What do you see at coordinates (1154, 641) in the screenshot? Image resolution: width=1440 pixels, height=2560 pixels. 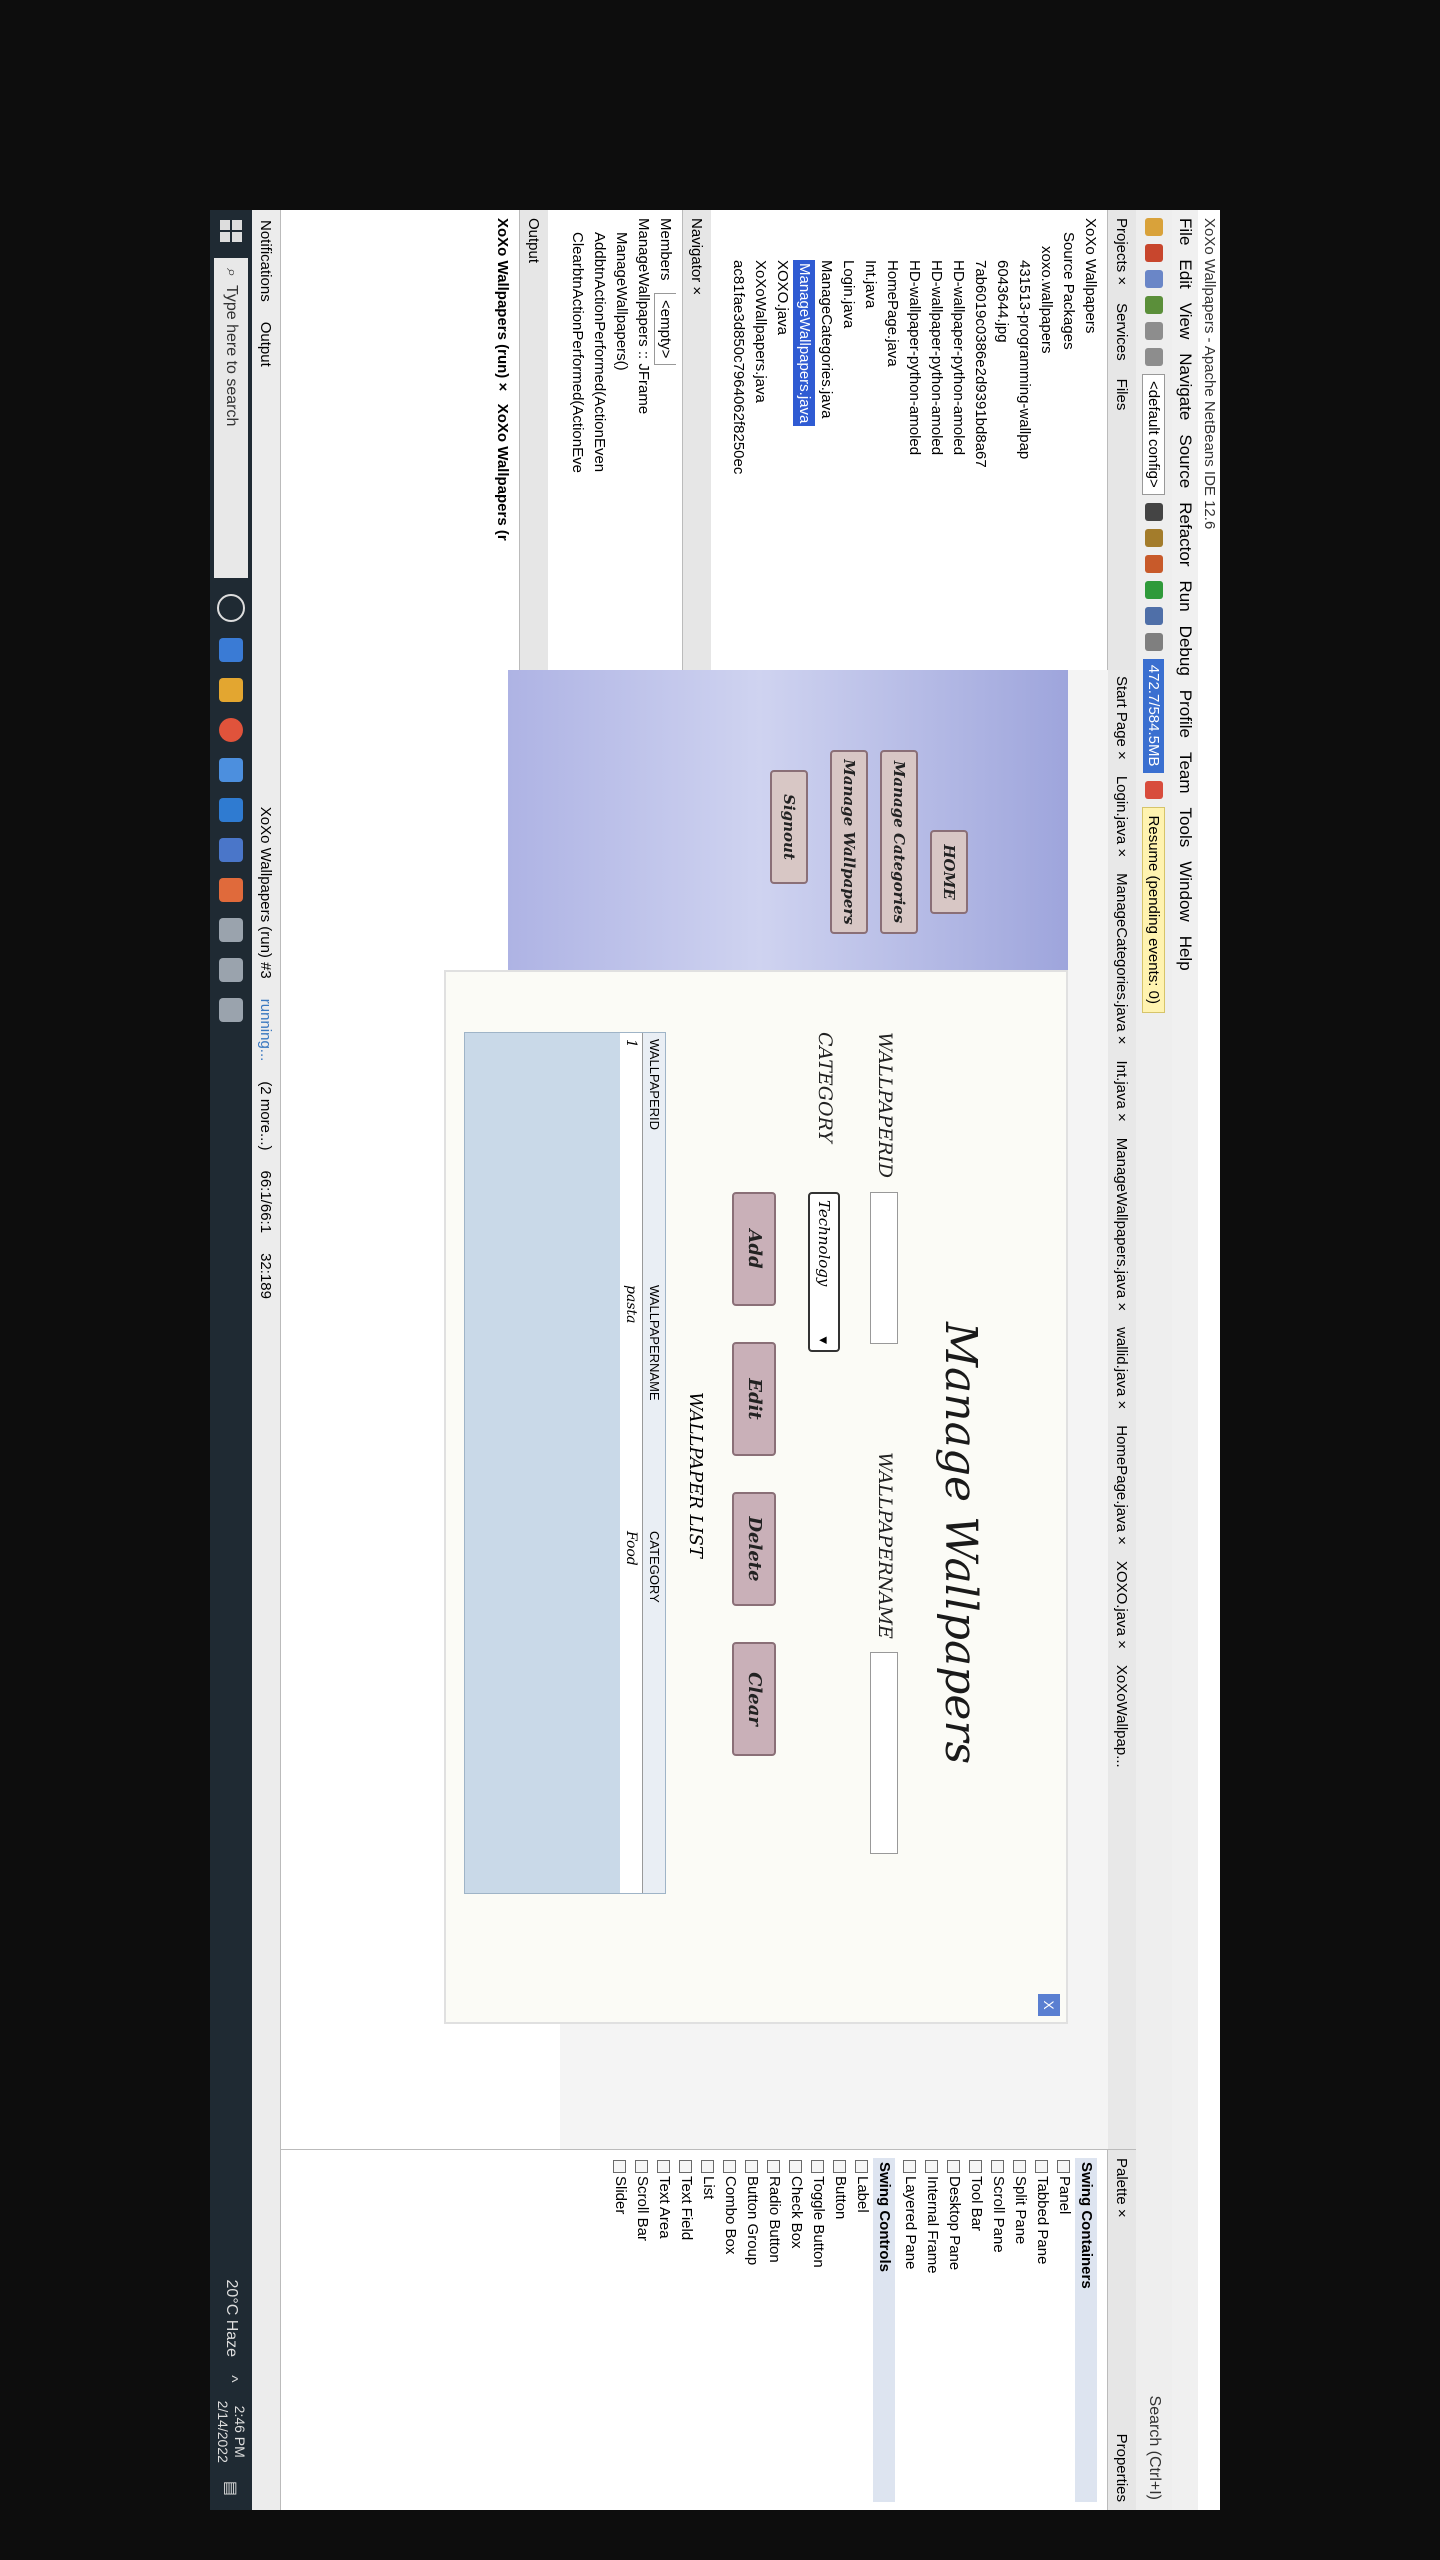 I see `profile-icon` at bounding box center [1154, 641].